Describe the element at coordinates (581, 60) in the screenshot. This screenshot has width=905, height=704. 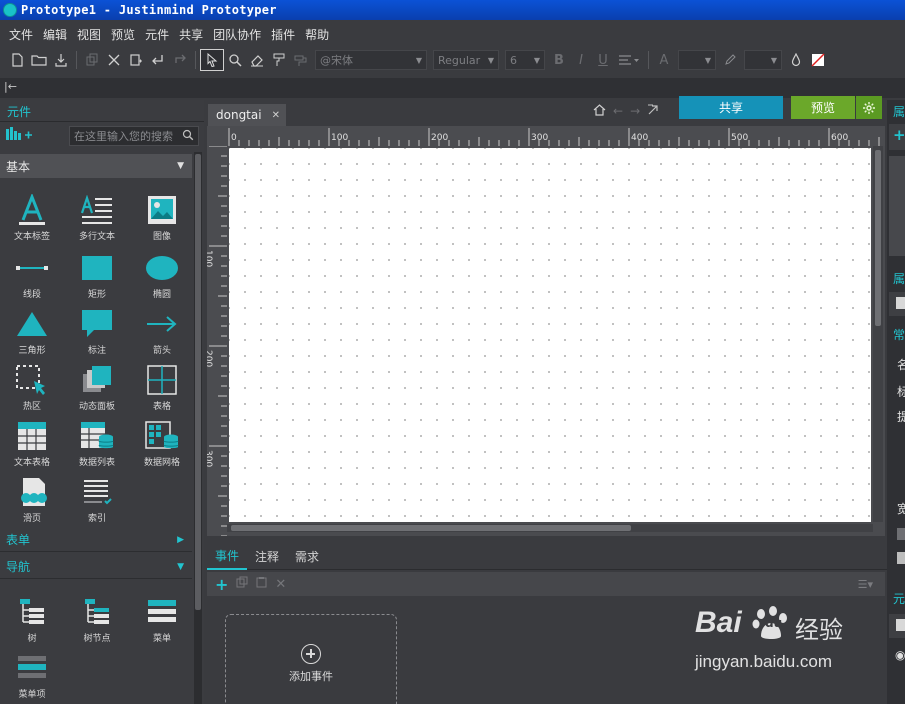
I see `italic-button: I` at that location.